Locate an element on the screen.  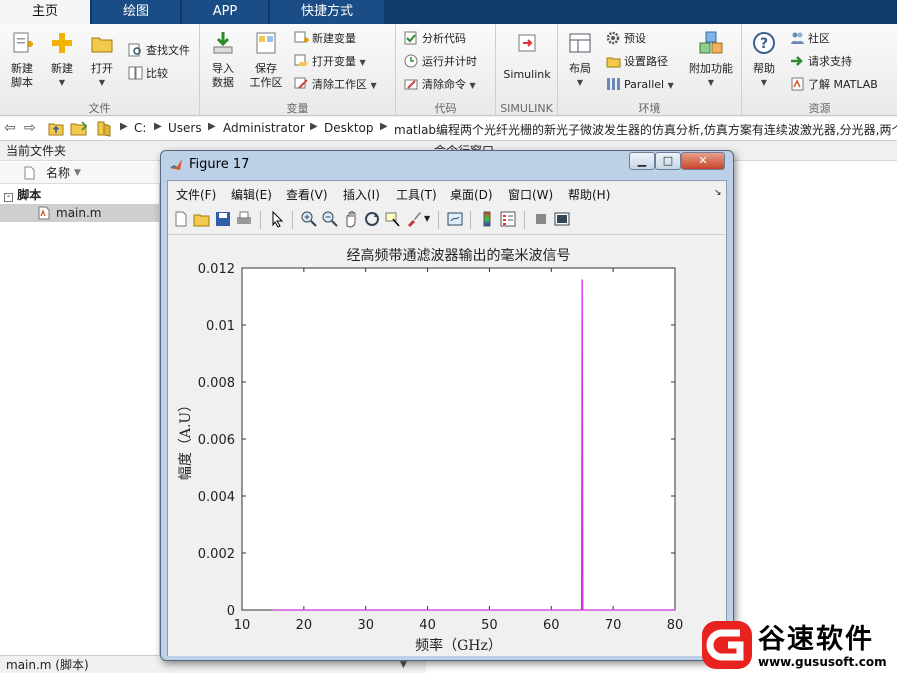
menu-desktop: 桌面(D) is located at coordinates (471, 194).